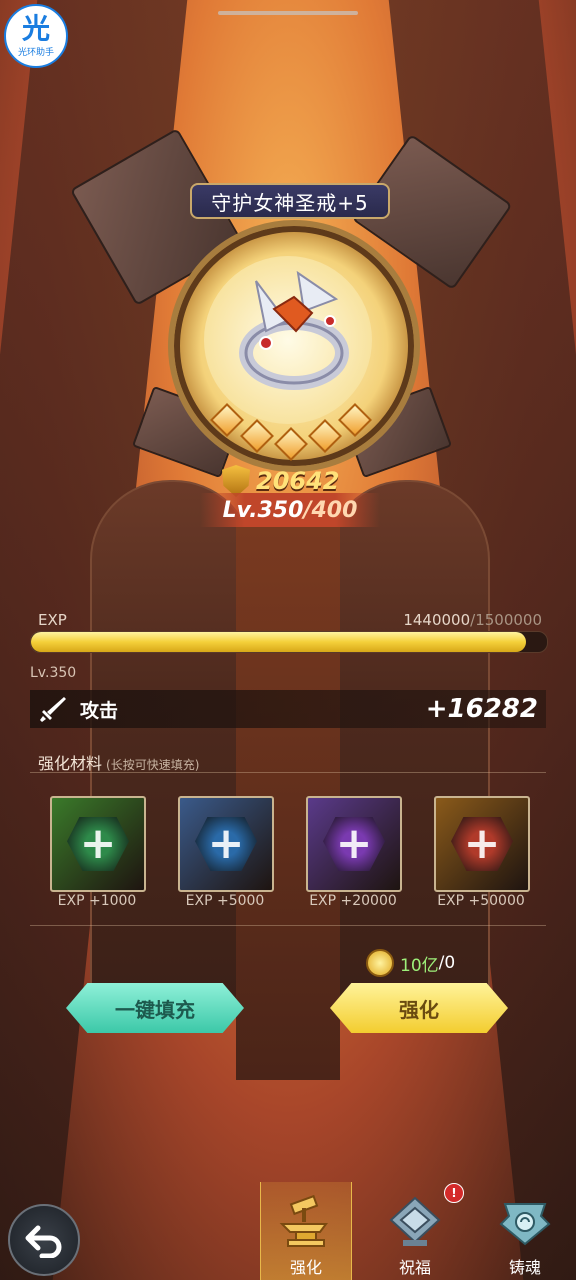 This screenshot has height=1280, width=576. What do you see at coordinates (294, 330) in the screenshot?
I see `ring-icon` at bounding box center [294, 330].